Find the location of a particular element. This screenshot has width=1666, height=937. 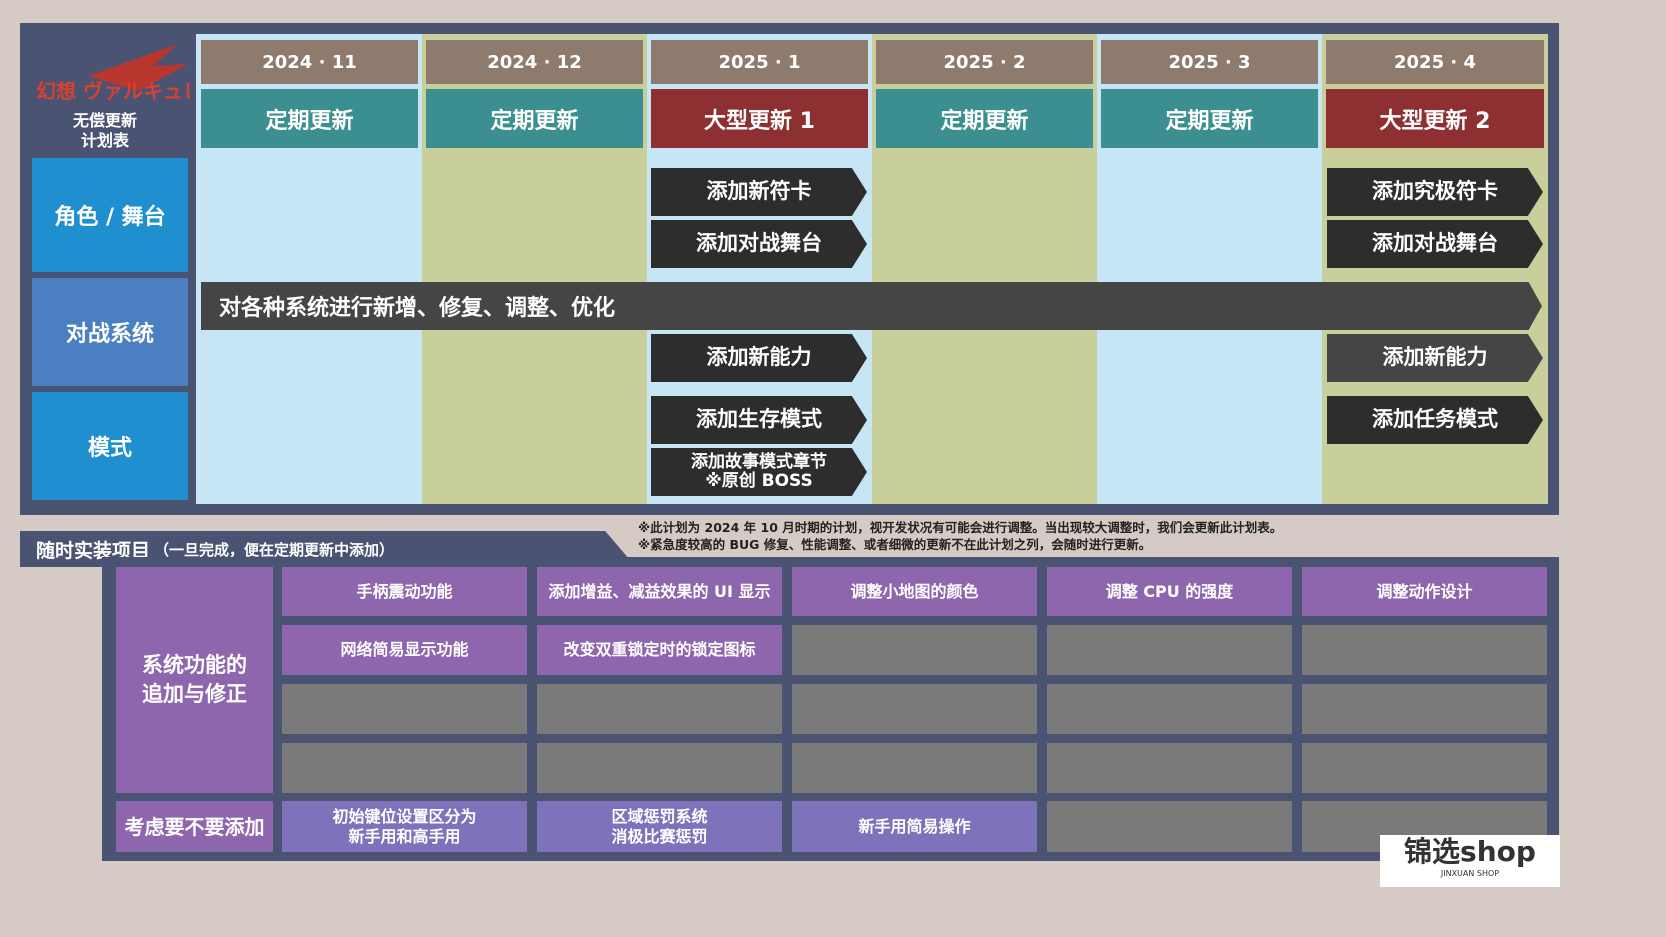

story-line2: ※原创 BOSS is located at coordinates (759, 481).